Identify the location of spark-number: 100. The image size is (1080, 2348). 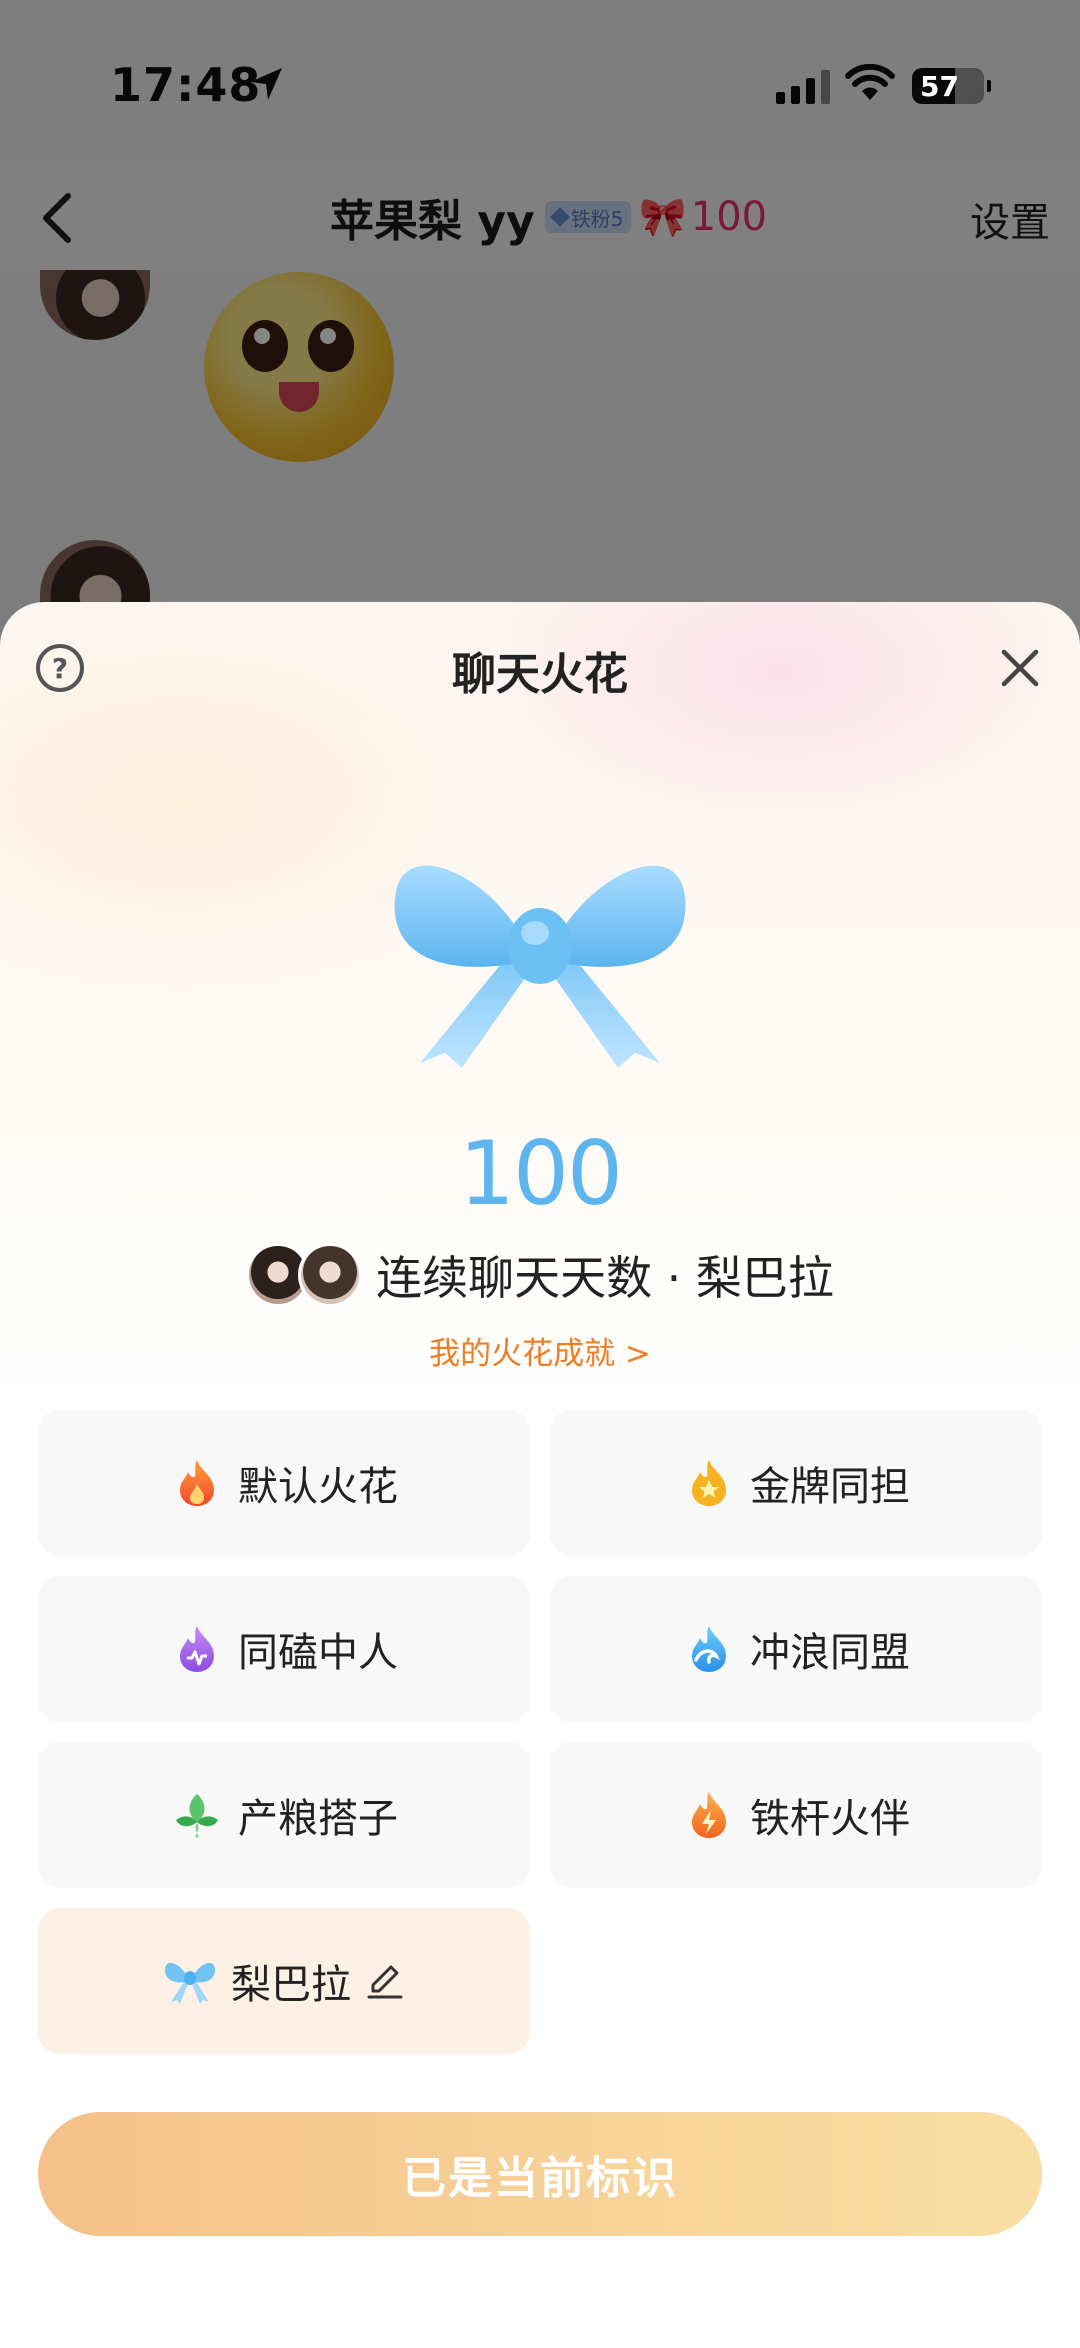
(541, 1173).